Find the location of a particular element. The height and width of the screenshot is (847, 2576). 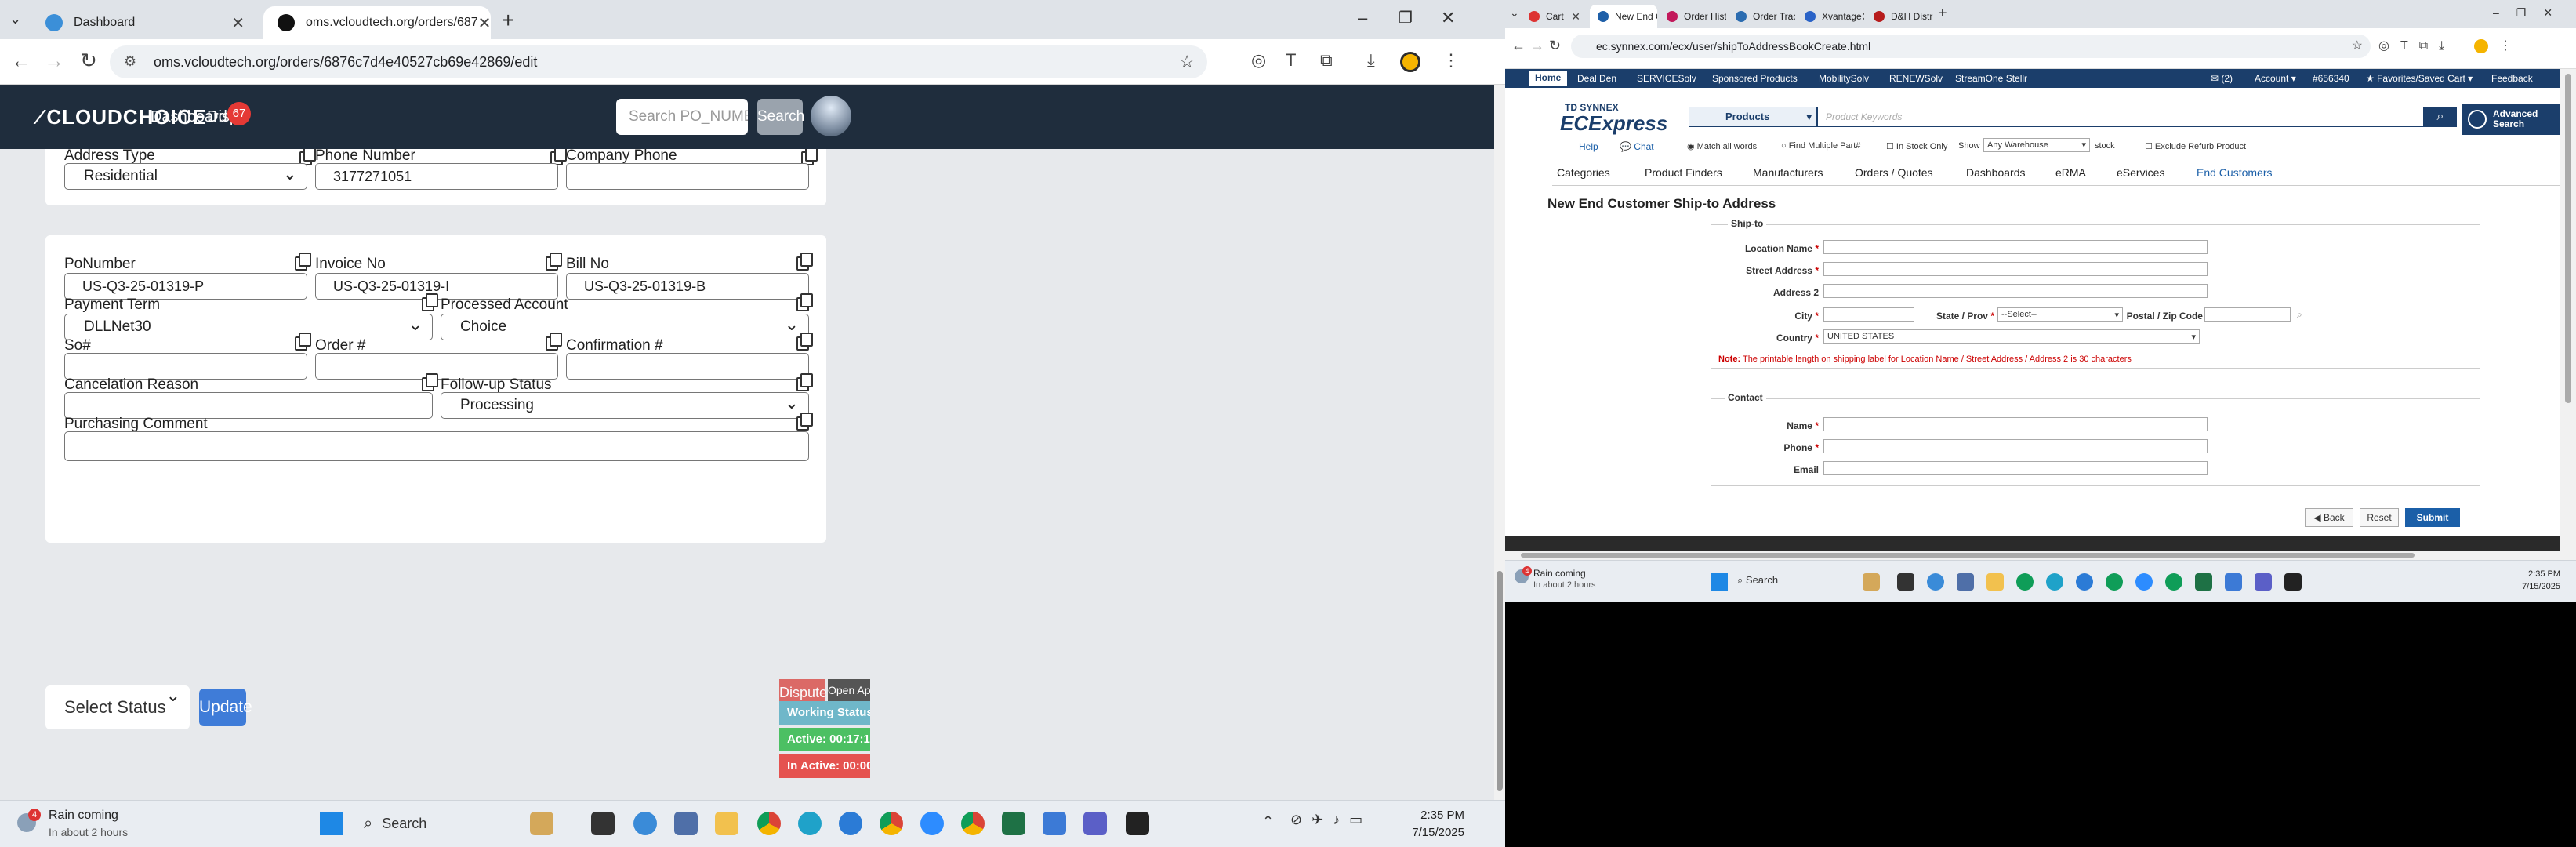

search-button: Search is located at coordinates (780, 117).